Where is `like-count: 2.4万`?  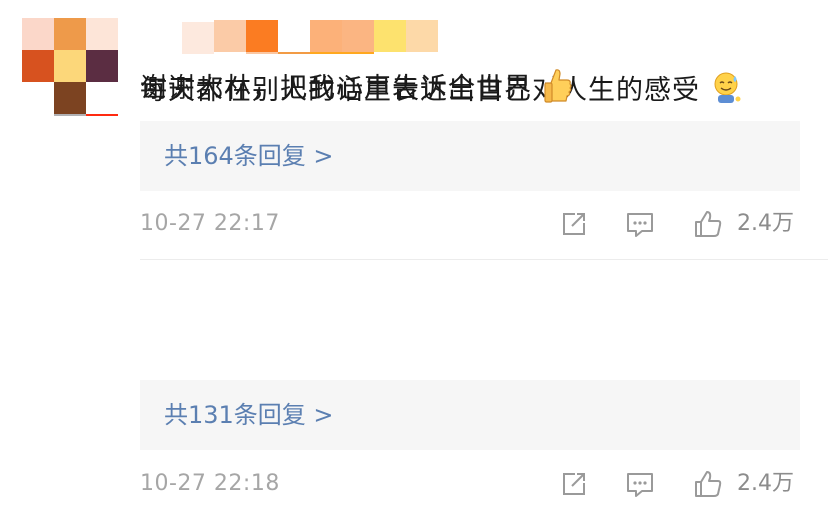
like-count: 2.4万 is located at coordinates (765, 483).